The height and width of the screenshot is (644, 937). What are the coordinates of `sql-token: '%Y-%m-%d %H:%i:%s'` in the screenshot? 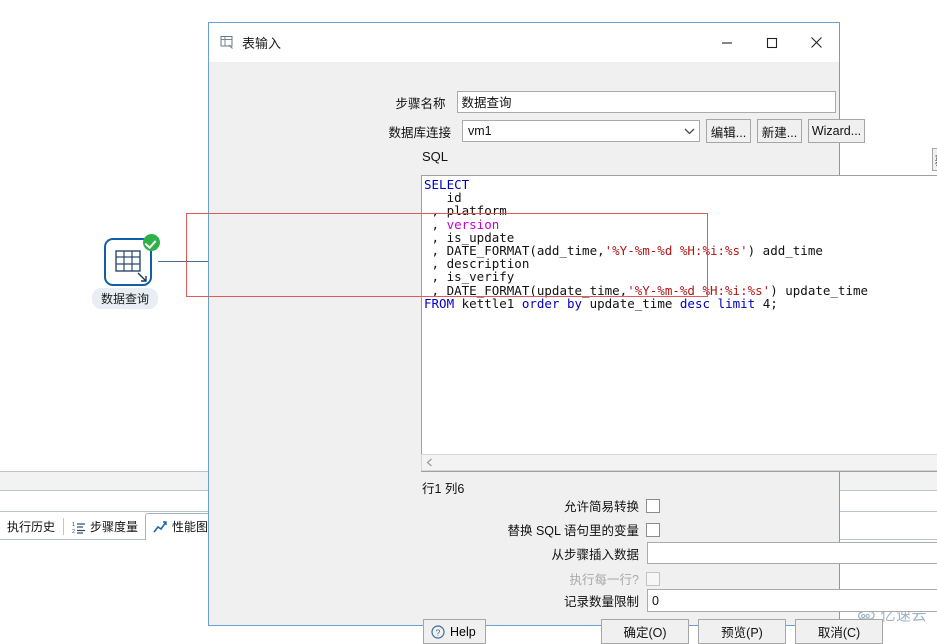 It's located at (676, 251).